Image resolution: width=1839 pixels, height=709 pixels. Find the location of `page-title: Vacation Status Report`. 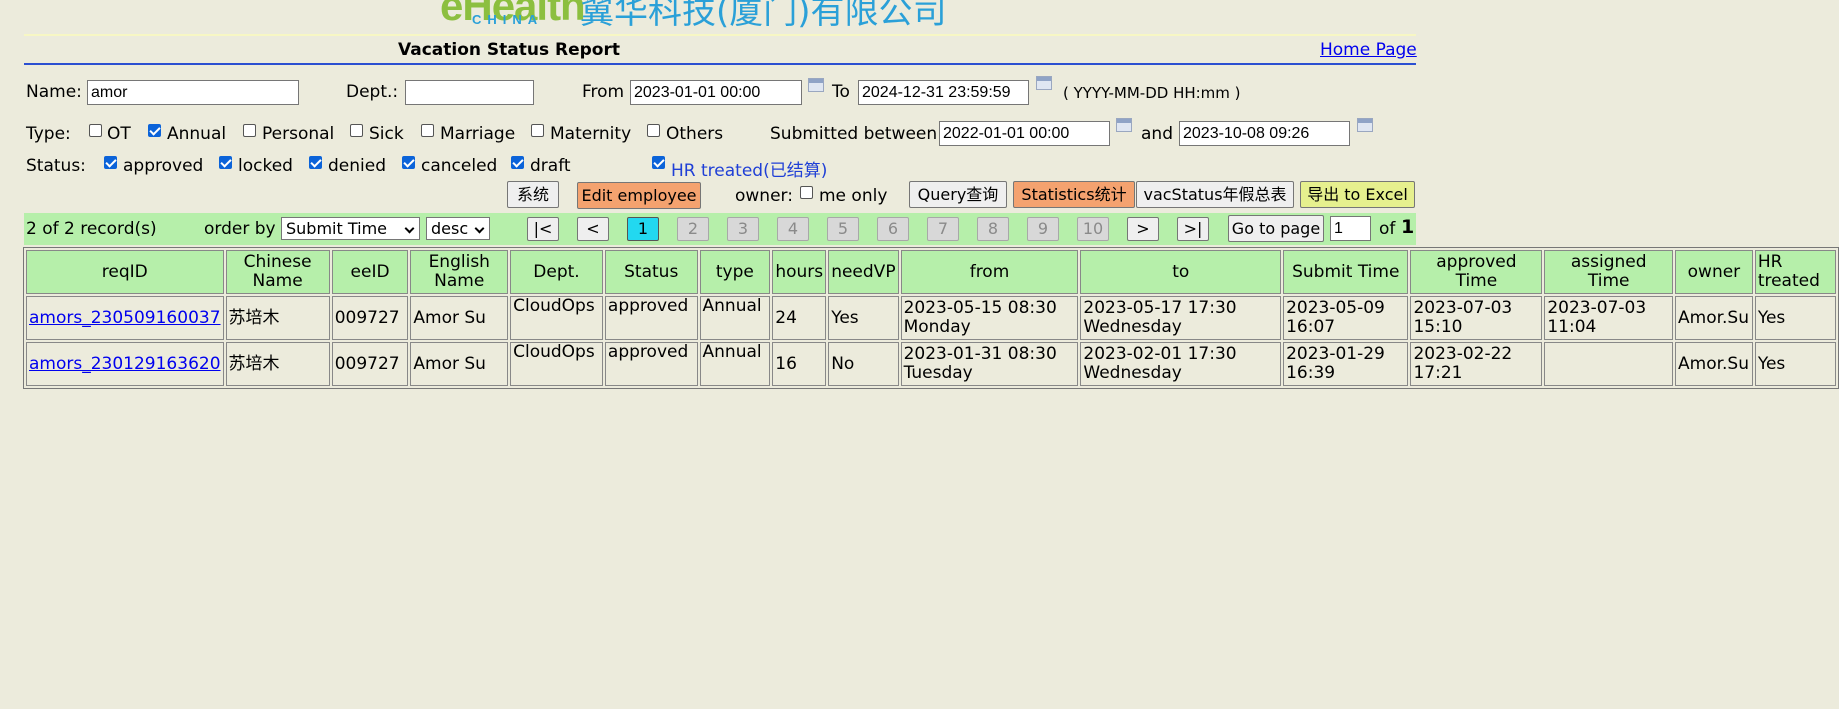

page-title: Vacation Status Report is located at coordinates (509, 50).